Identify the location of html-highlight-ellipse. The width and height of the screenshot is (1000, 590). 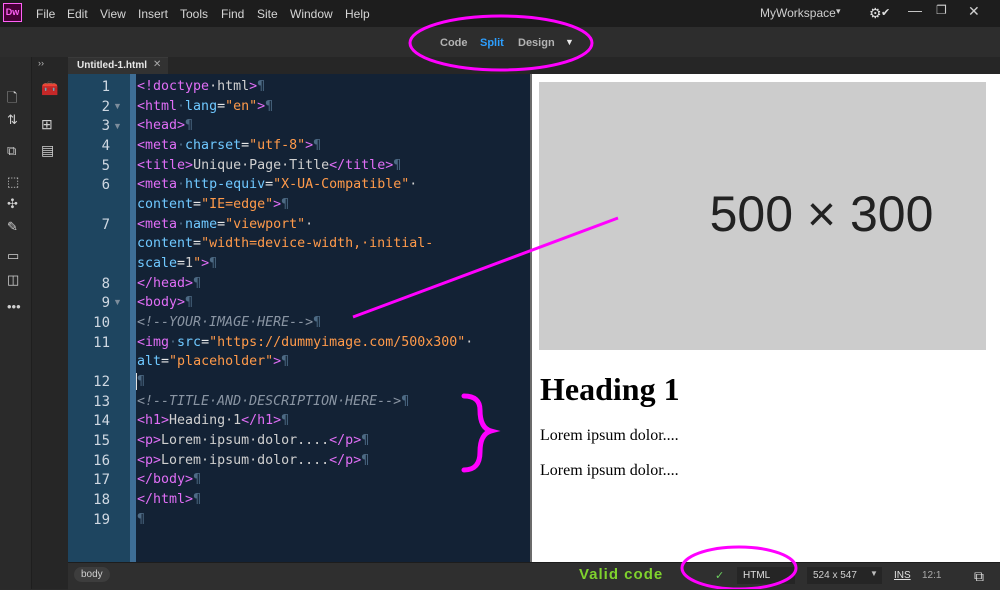
(739, 567).